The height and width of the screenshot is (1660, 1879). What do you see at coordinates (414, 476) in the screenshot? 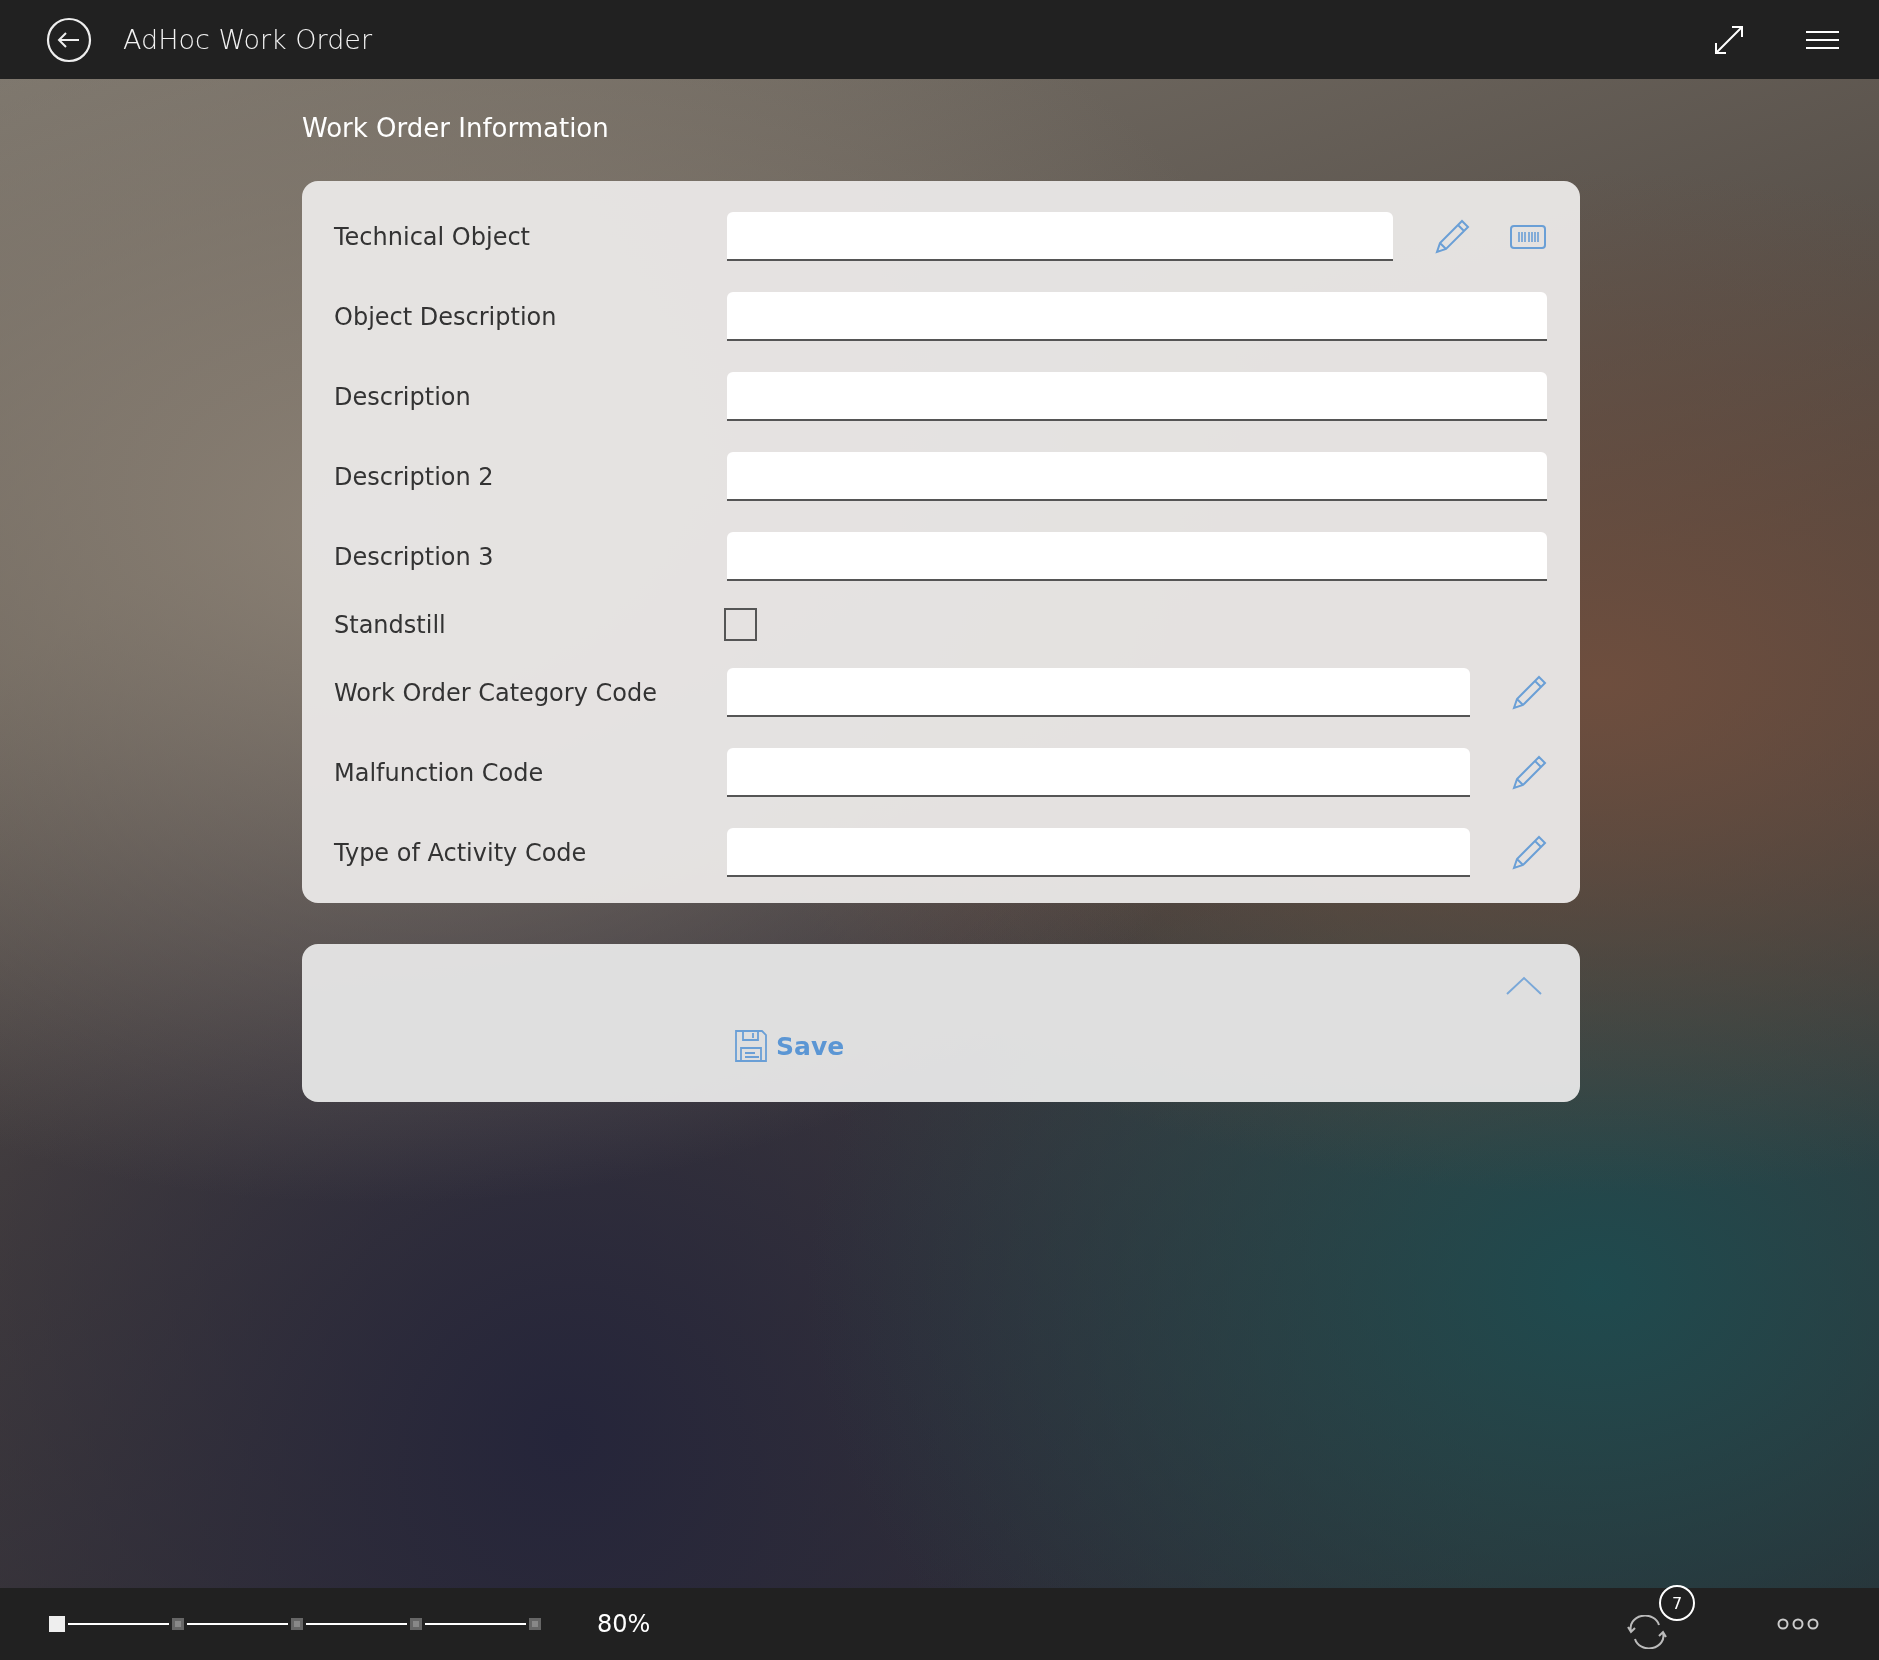
I see `field-label: Description 2` at bounding box center [414, 476].